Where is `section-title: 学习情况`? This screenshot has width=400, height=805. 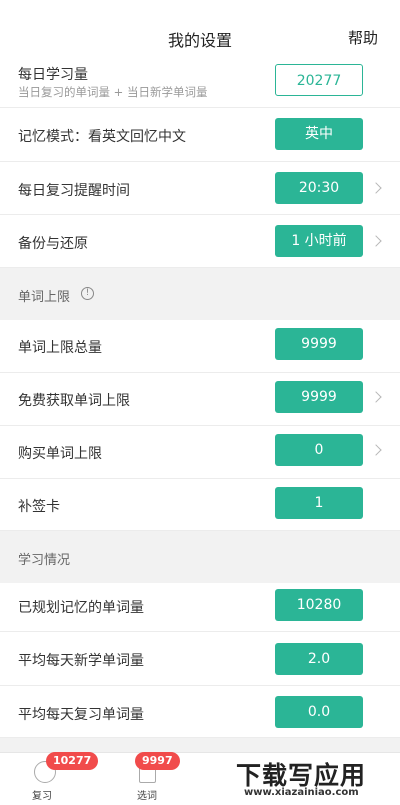
section-title: 学习情况 is located at coordinates (44, 560).